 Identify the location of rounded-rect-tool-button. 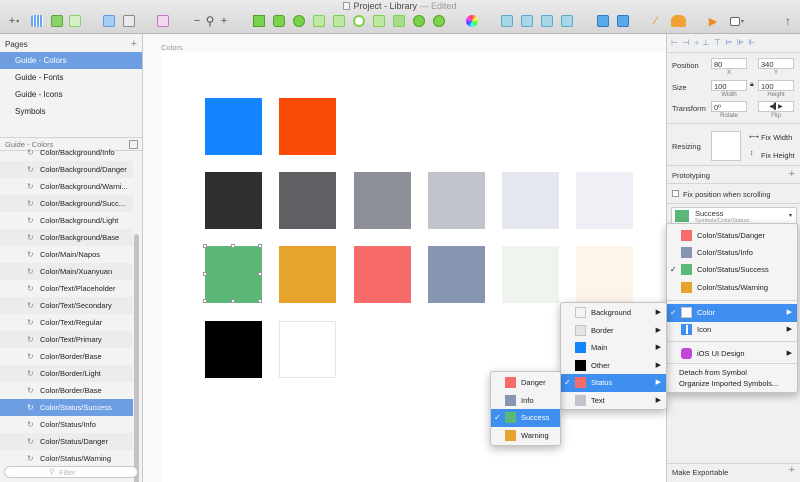
(279, 21).